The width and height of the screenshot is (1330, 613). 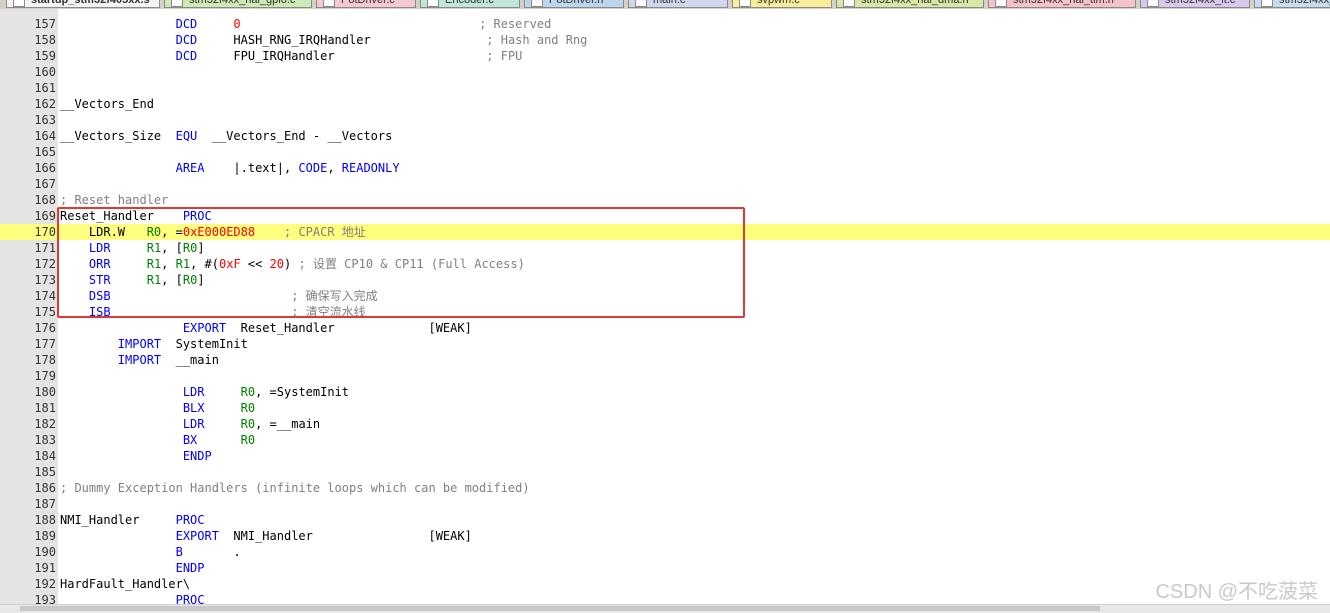 What do you see at coordinates (665, 232) in the screenshot?
I see `current-line: 170 LDR.W R0, =0xE000ED88 ; CPACR 地址` at bounding box center [665, 232].